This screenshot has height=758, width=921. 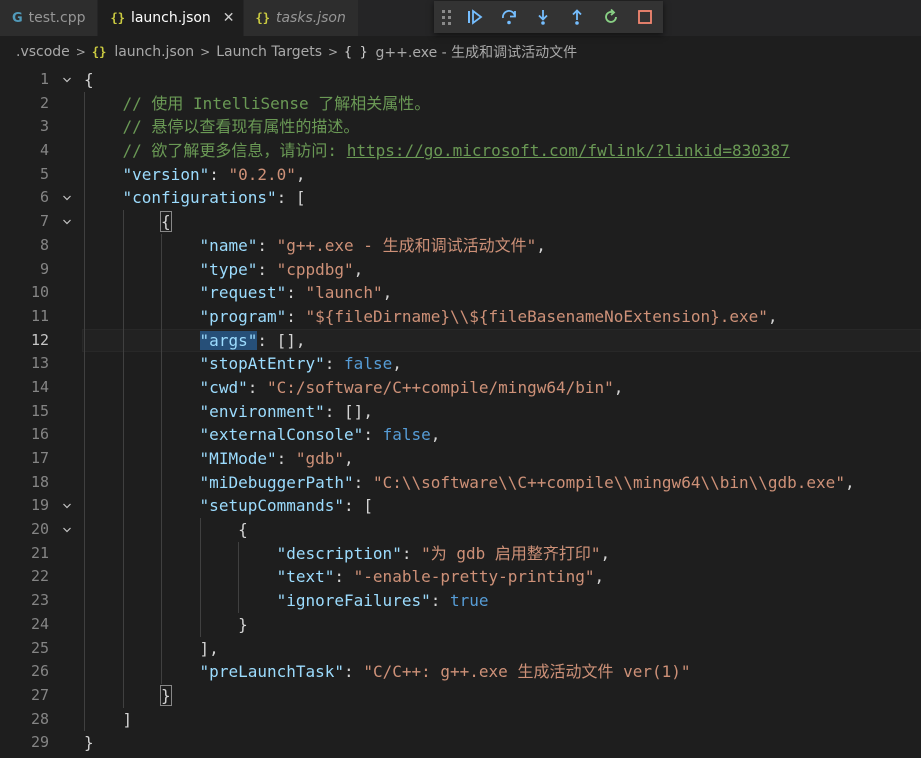 I want to click on breadcrumb-item-vscode: .vscode, so click(x=43, y=52).